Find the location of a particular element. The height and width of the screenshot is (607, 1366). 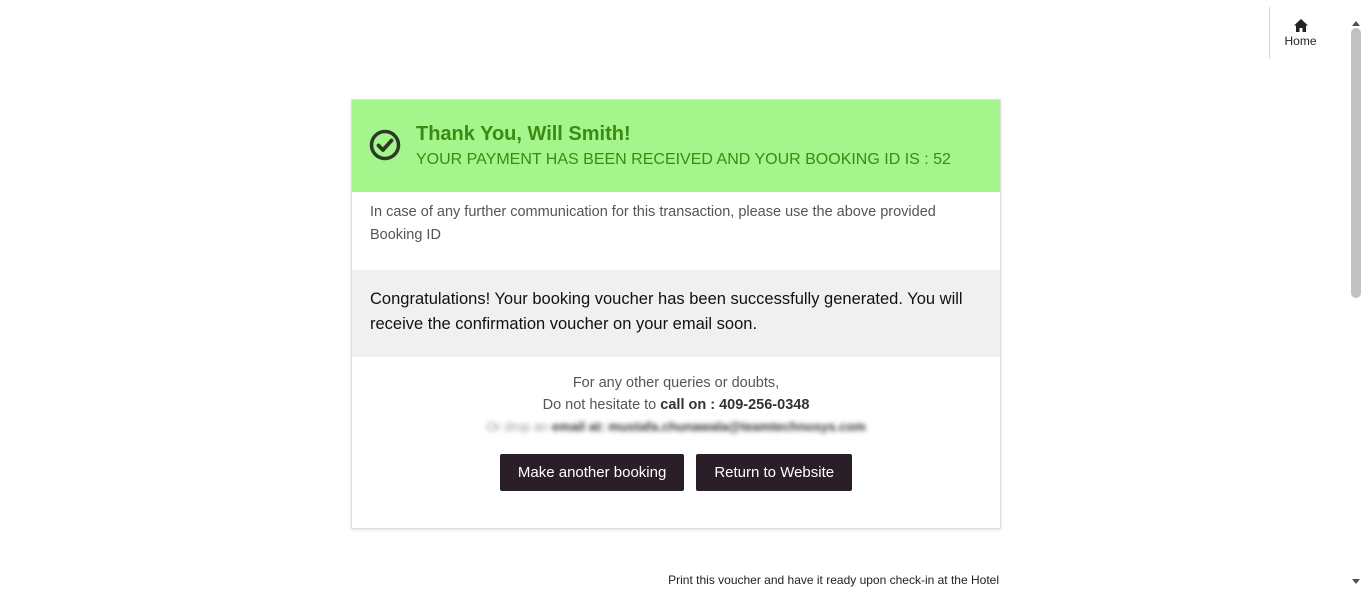

email-prefix: Or drop an is located at coordinates (519, 426).